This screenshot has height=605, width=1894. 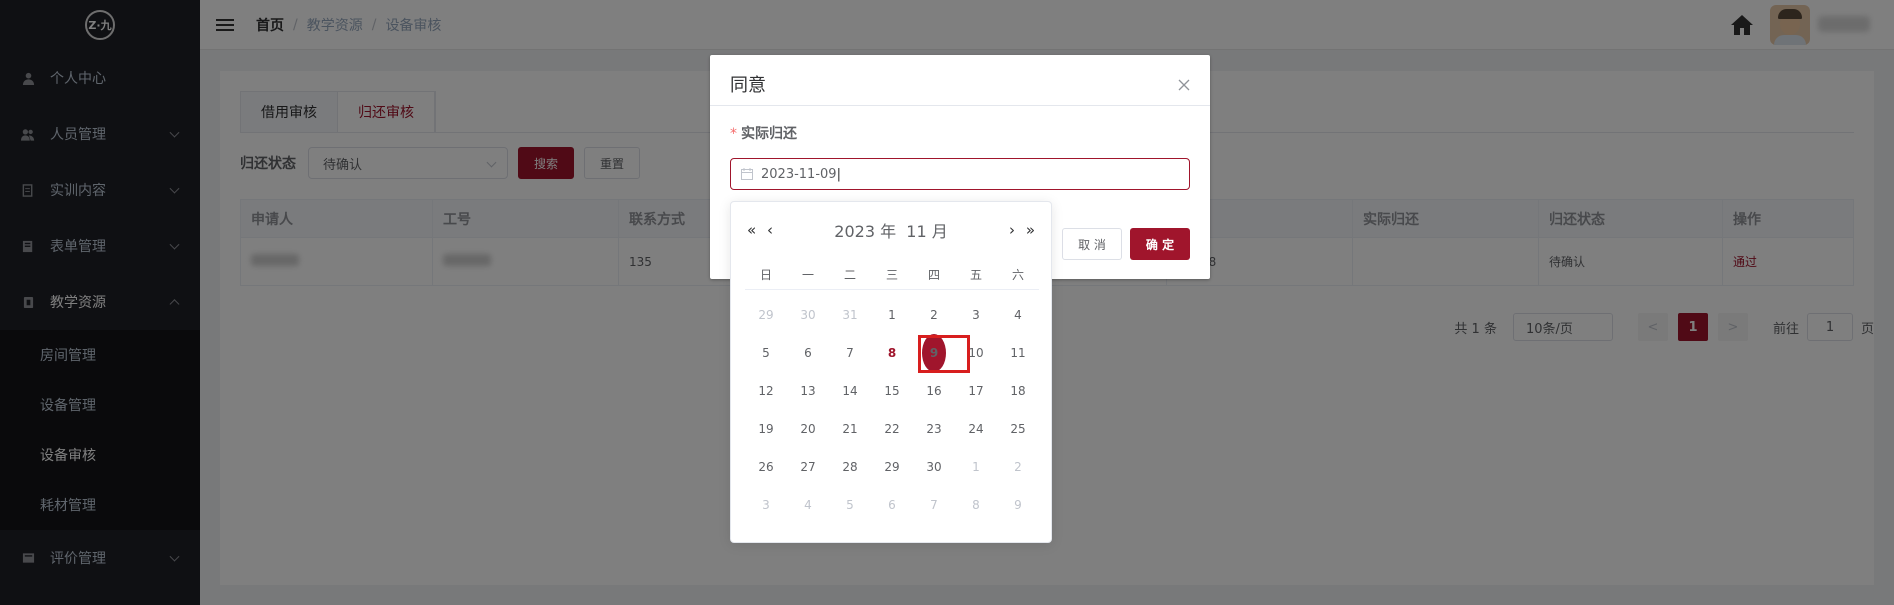 I want to click on date-picker-title: 2023 年 11 月, so click(x=891, y=231).